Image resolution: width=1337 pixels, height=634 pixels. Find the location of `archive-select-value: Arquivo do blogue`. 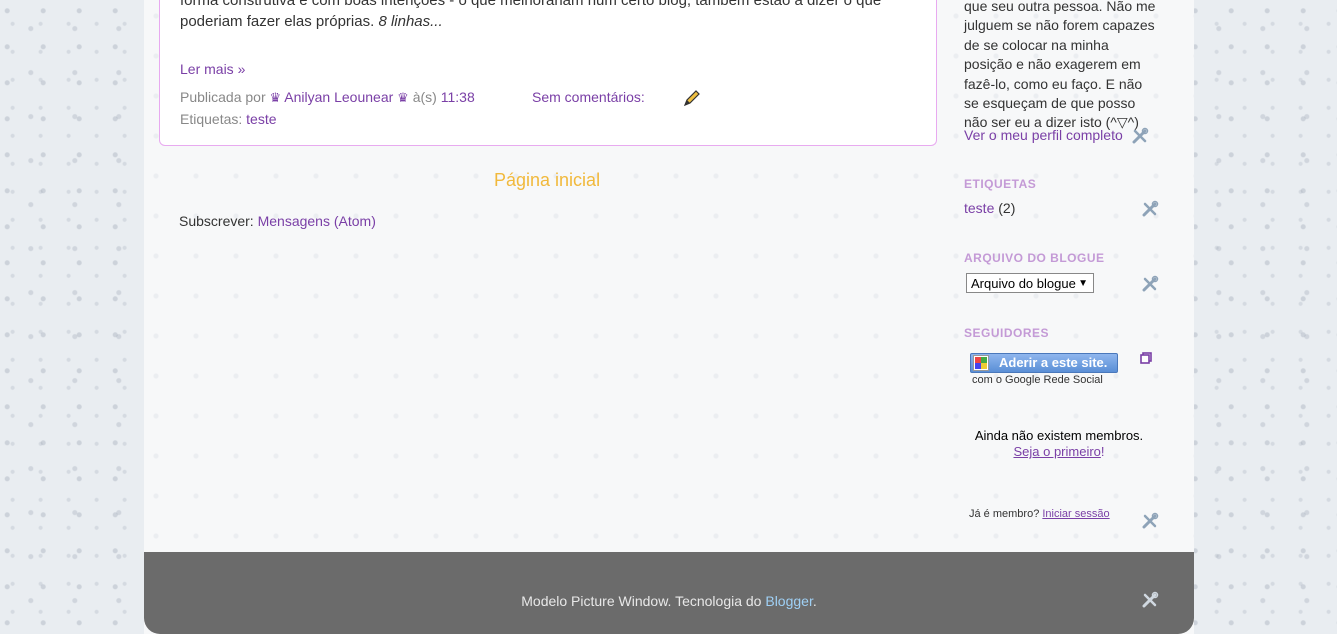

archive-select-value: Arquivo do blogue is located at coordinates (1023, 283).